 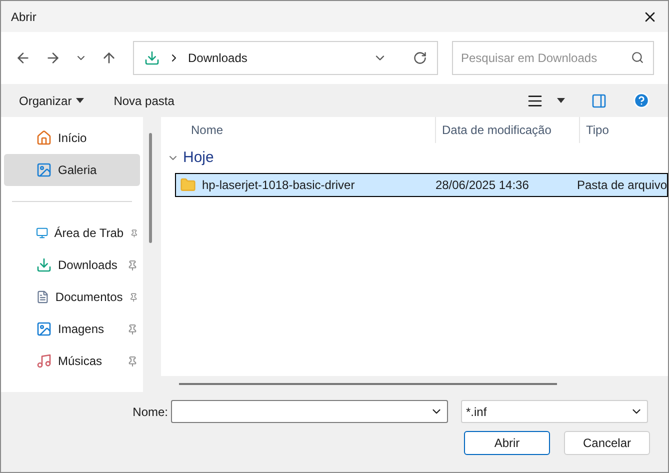 I want to click on file-name-field, so click(x=309, y=411).